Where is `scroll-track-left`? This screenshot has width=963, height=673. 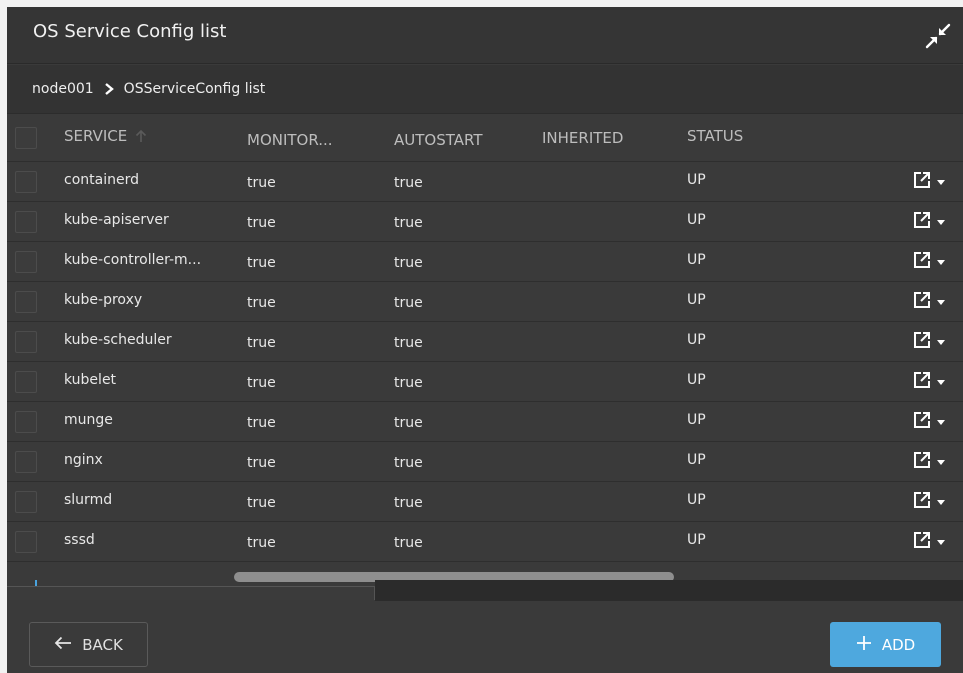 scroll-track-left is located at coordinates (191, 593).